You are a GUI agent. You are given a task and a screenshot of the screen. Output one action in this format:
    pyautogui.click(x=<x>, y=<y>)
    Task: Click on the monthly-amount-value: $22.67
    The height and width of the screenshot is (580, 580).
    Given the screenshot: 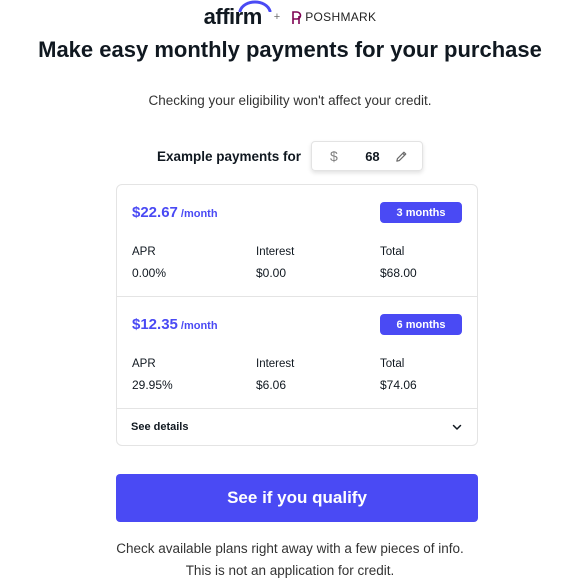 What is the action you would take?
    pyautogui.click(x=155, y=212)
    